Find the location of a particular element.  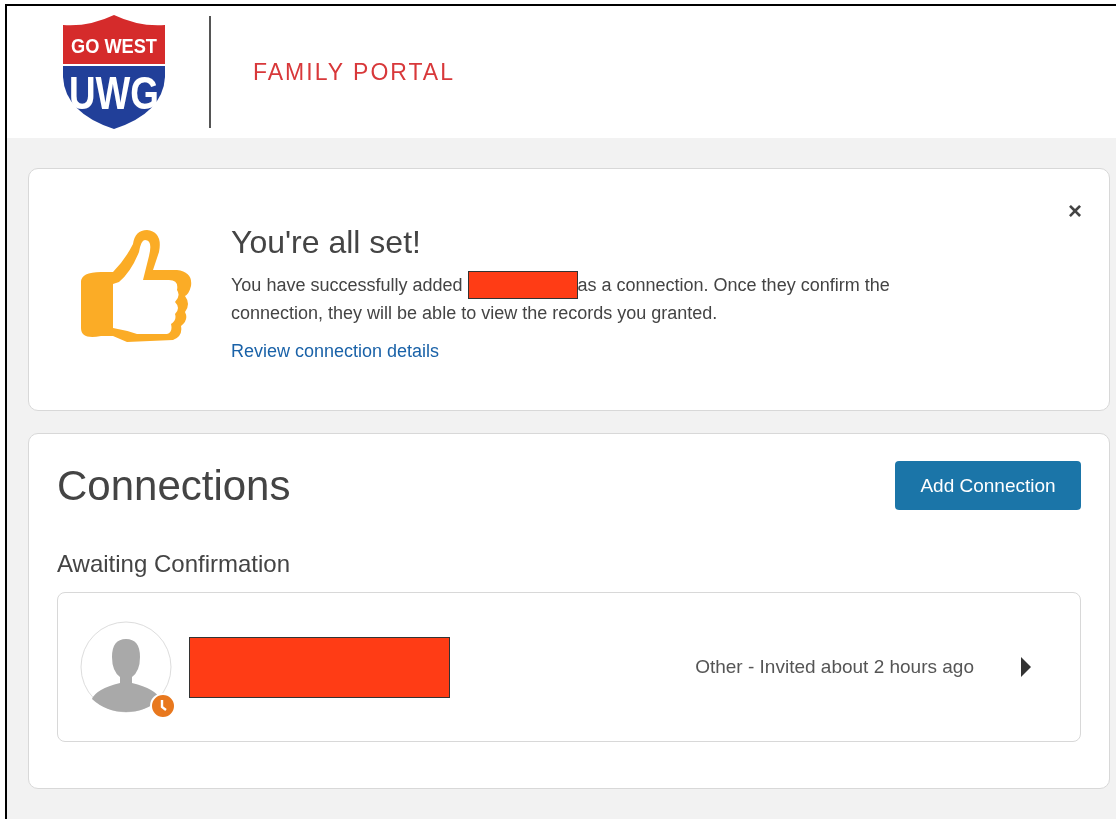

connections-heading: Connections is located at coordinates (174, 485).